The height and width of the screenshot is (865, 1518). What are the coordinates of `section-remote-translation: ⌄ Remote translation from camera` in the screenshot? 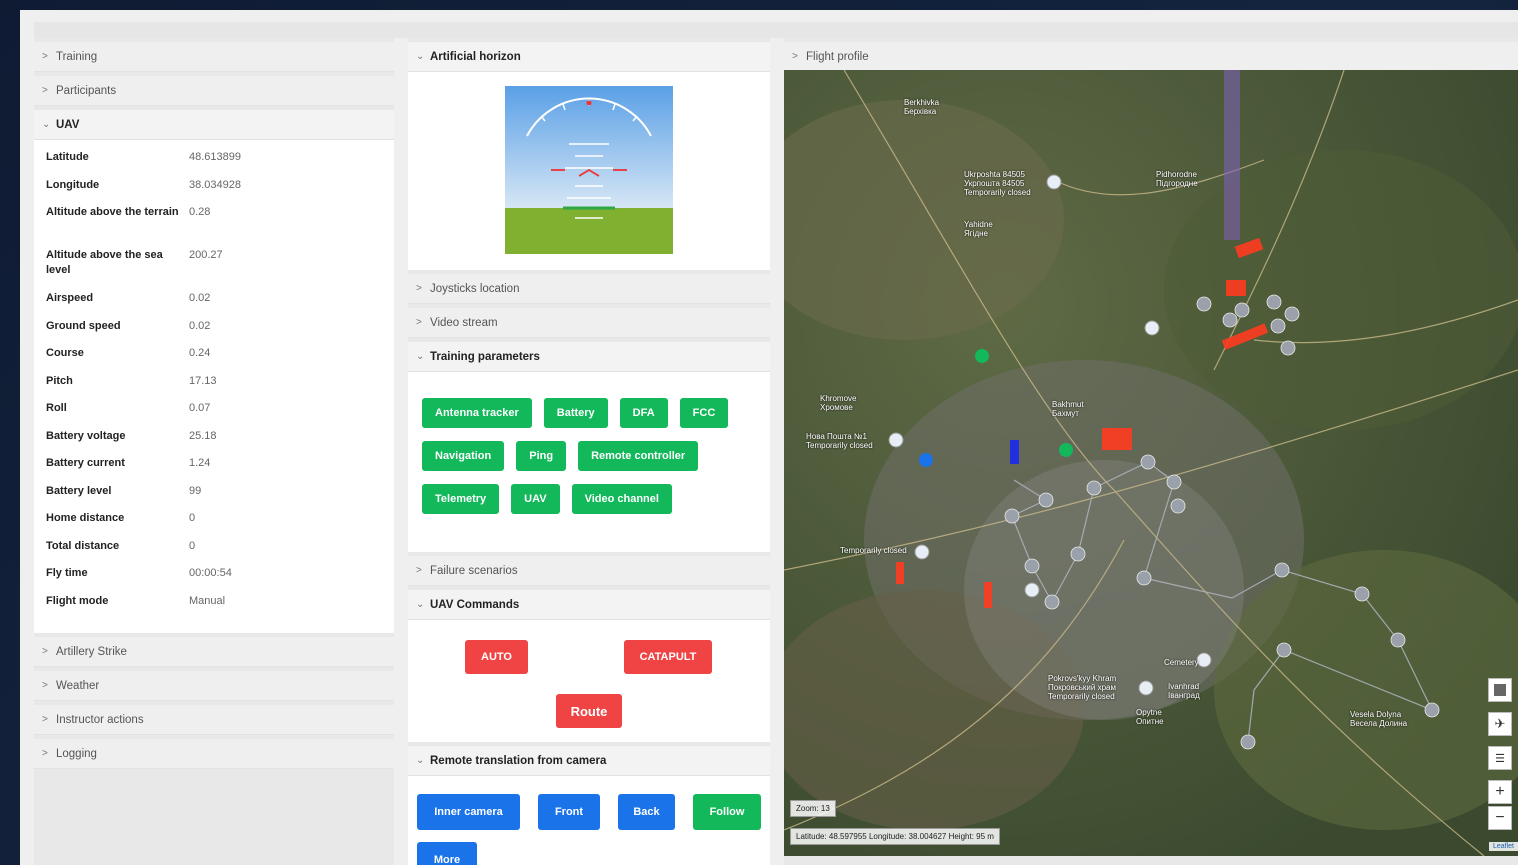 It's located at (589, 761).